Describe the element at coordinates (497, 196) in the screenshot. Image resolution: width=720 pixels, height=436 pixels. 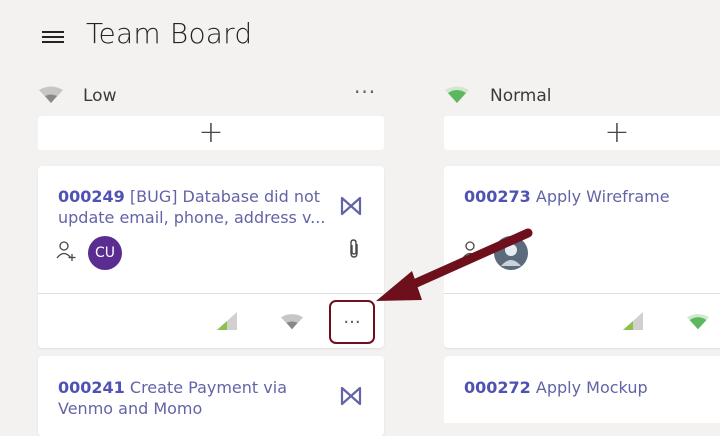
I see `card-id: 000273` at that location.